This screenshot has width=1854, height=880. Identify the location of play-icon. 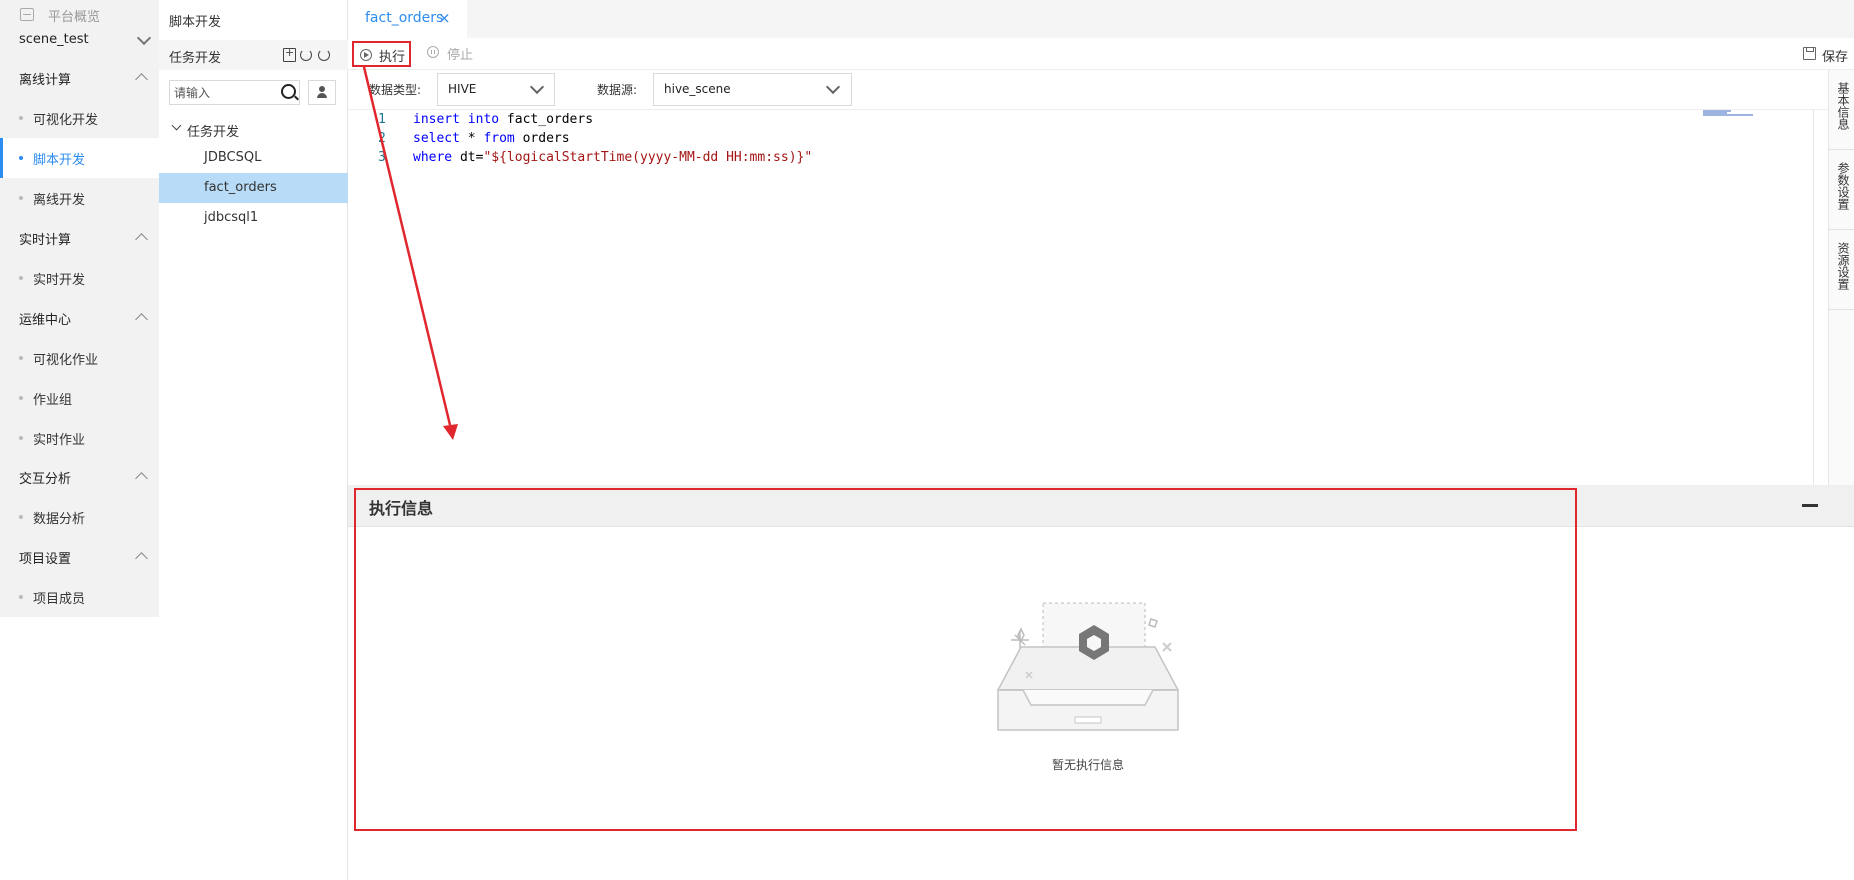
(366, 55).